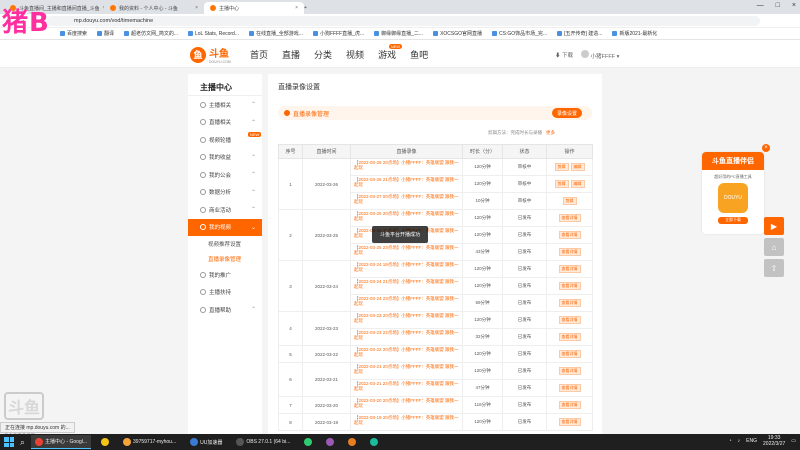  I want to click on bookmark-item: 翻译, so click(105, 33).